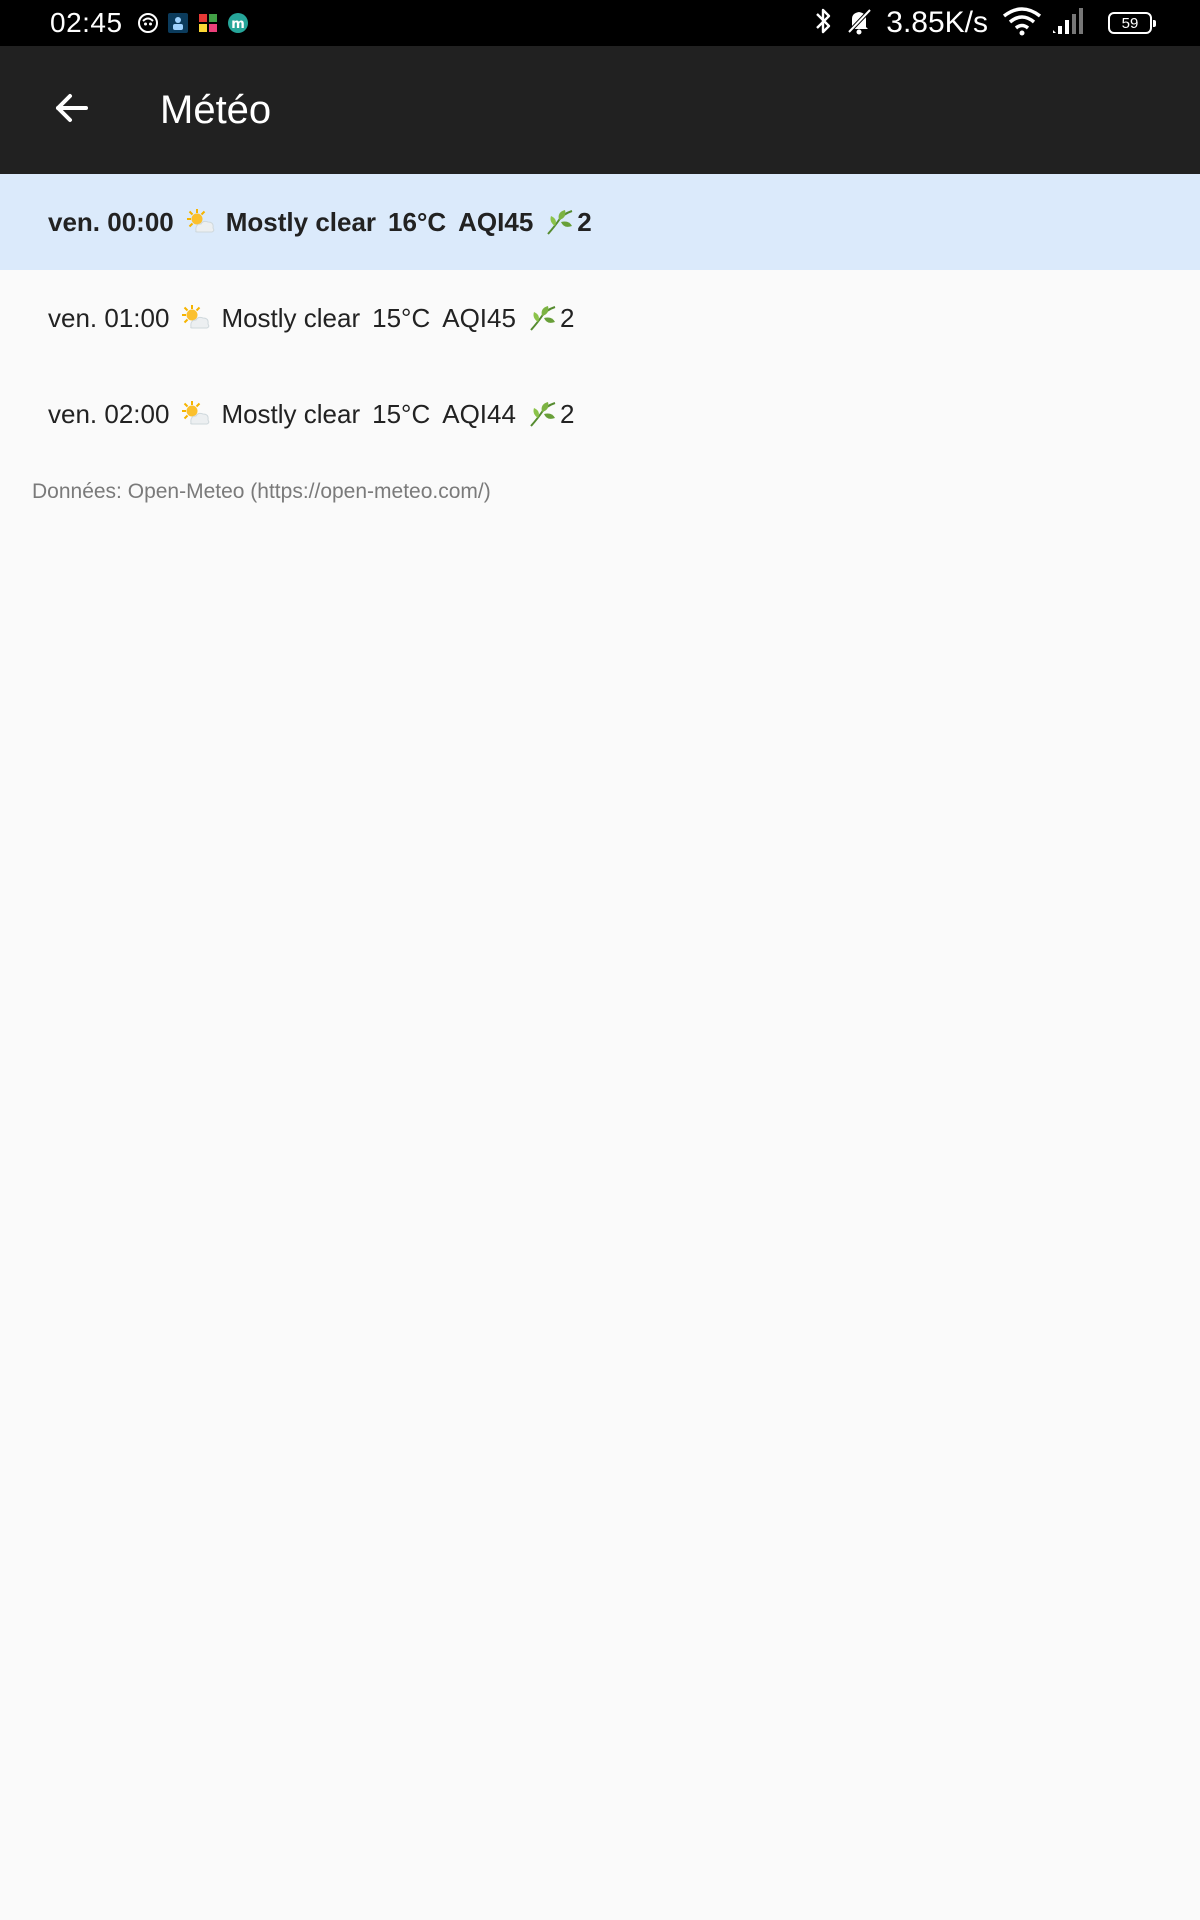 The image size is (1200, 1920). What do you see at coordinates (600, 23) in the screenshot?
I see `status-bar: 02:45 m 3.85K/s 59` at bounding box center [600, 23].